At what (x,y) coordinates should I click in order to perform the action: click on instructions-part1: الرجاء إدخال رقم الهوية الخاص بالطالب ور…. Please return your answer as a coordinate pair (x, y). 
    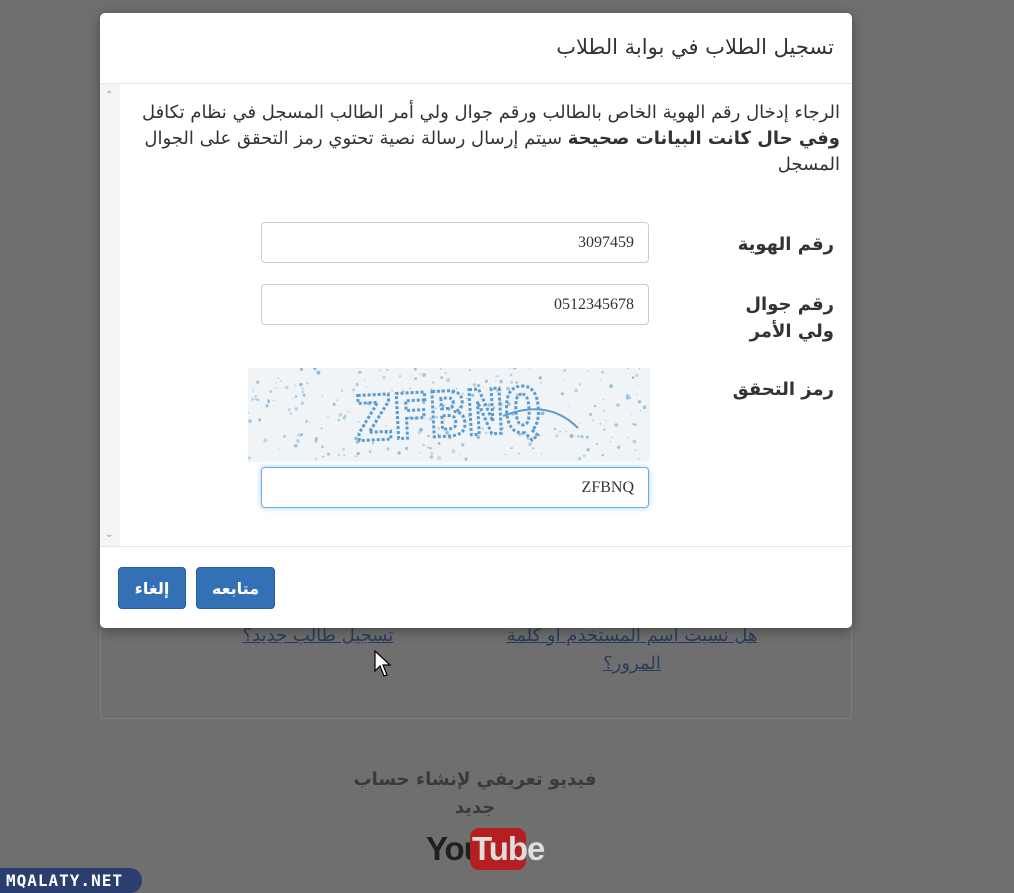
    Looking at the image, I should click on (490, 112).